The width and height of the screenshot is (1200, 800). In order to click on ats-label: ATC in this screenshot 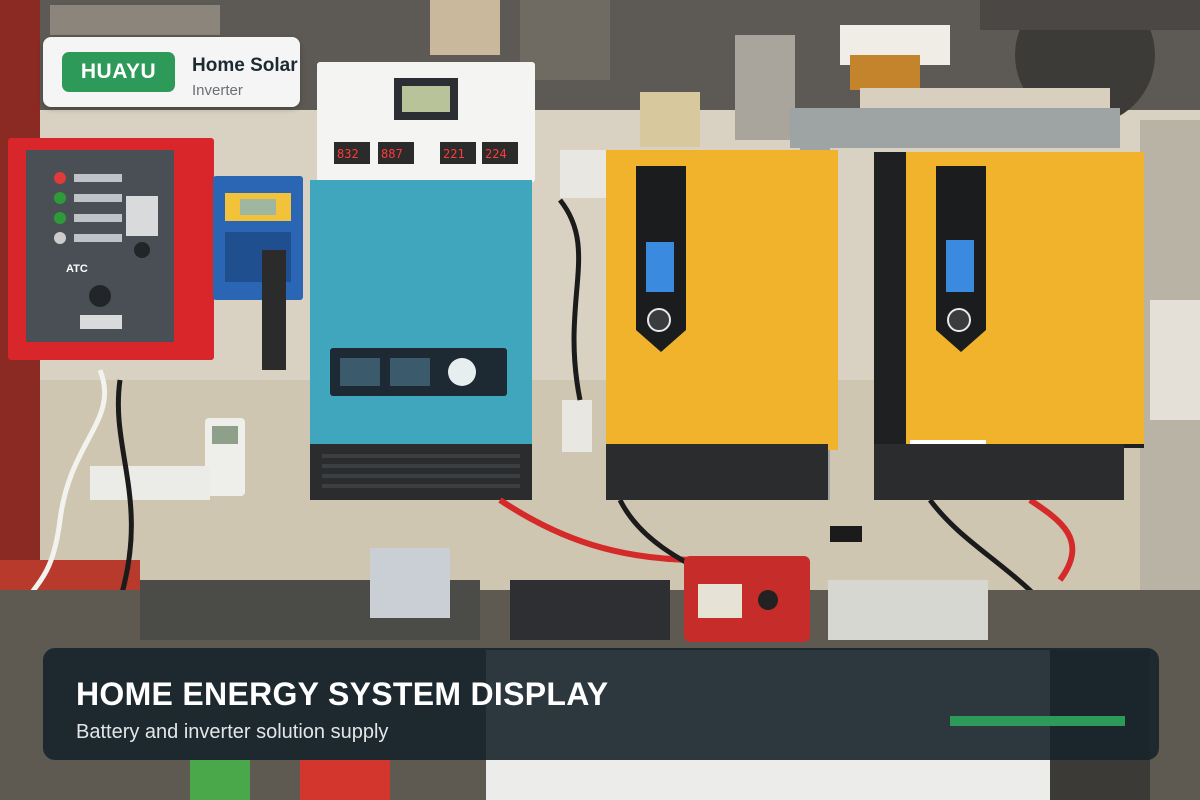, I will do `click(77, 269)`.